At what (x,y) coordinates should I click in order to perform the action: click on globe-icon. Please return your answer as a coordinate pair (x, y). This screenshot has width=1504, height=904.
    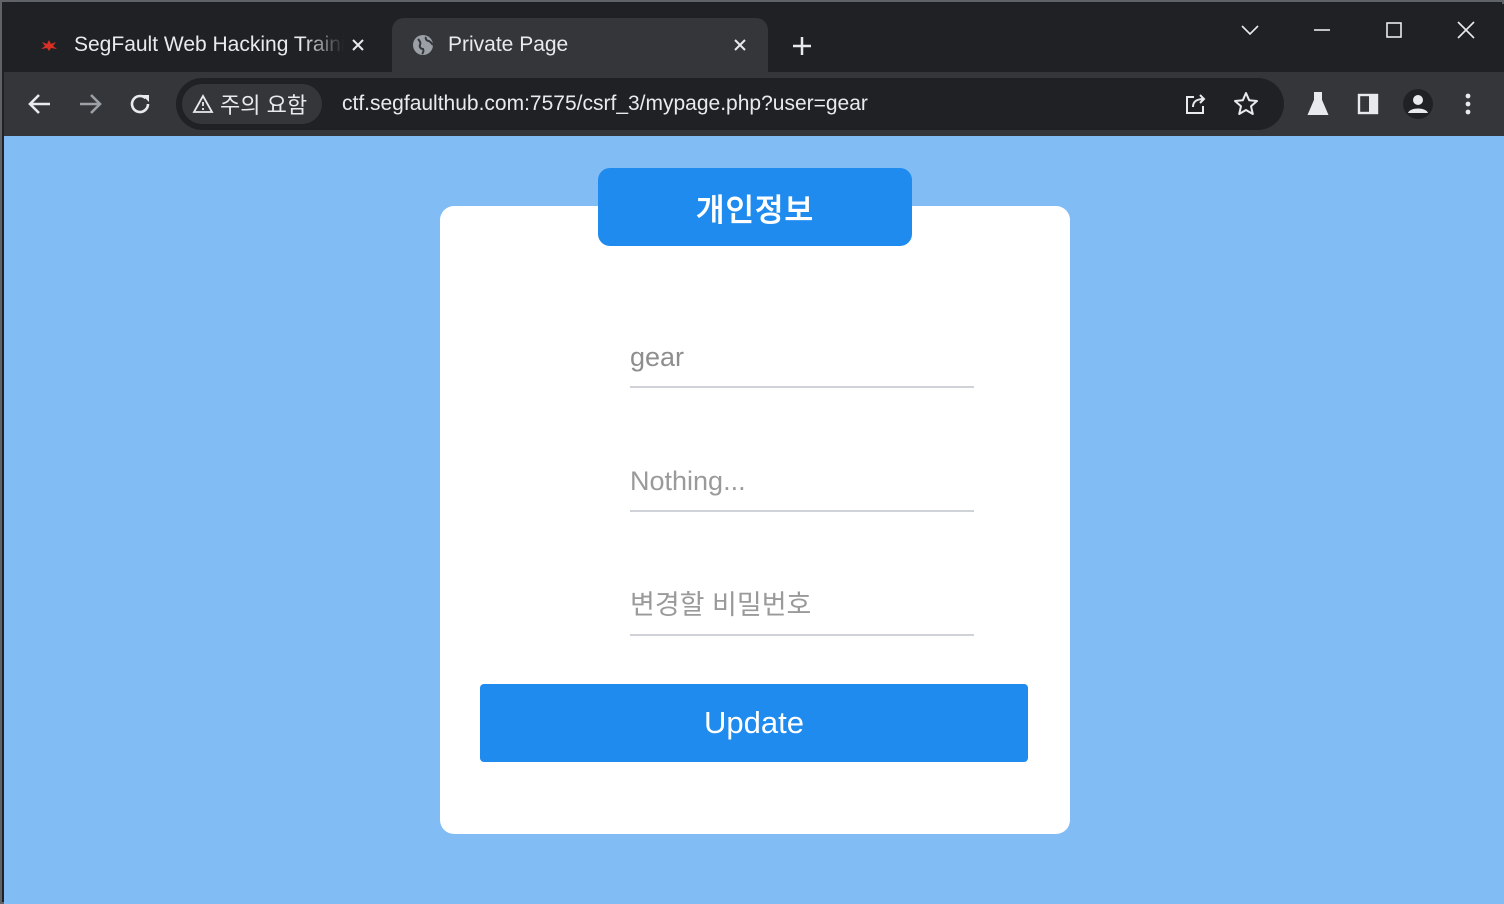
    Looking at the image, I should click on (423, 45).